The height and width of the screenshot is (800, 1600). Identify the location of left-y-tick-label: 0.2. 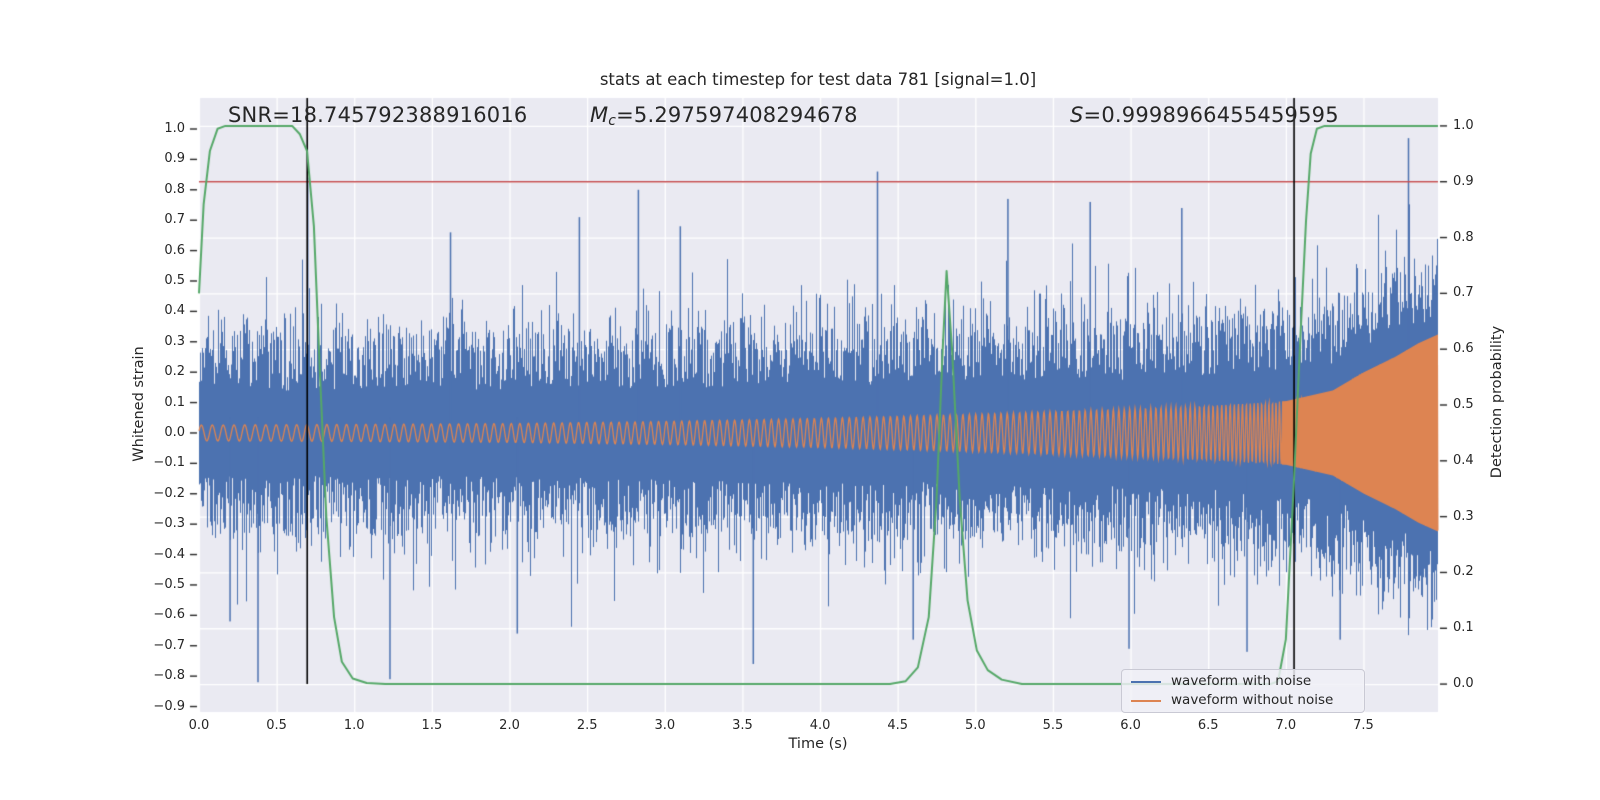
(174, 372).